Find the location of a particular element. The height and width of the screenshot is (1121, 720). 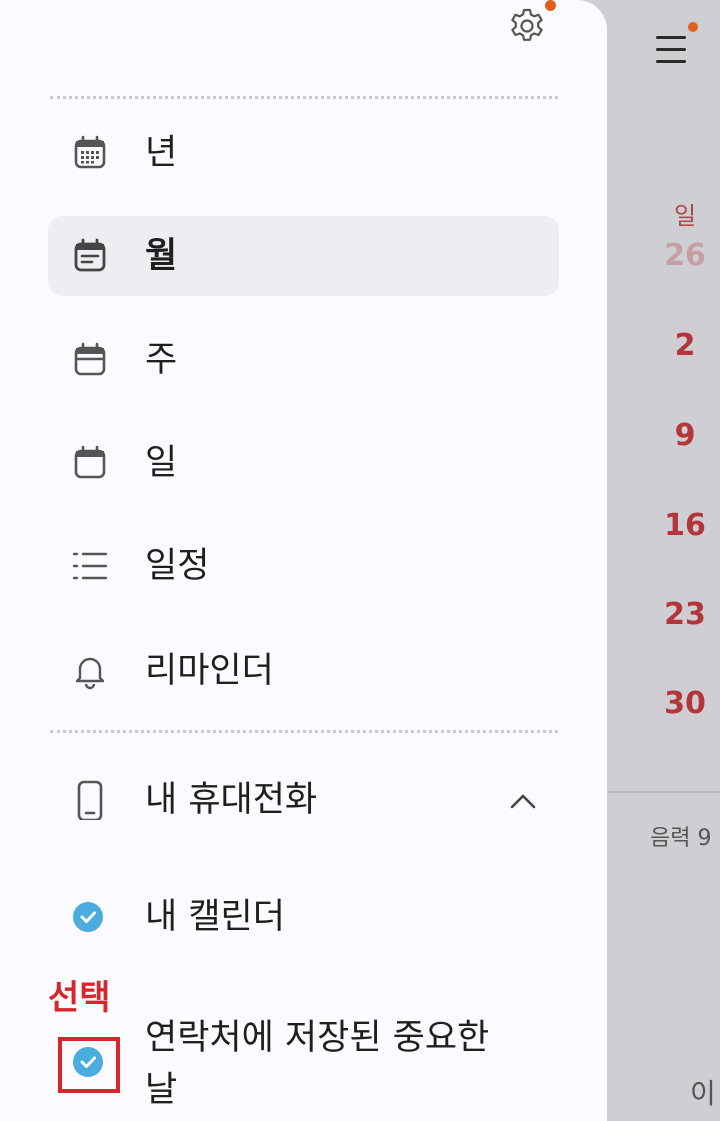

nav-item-month: 월 is located at coordinates (303, 256).